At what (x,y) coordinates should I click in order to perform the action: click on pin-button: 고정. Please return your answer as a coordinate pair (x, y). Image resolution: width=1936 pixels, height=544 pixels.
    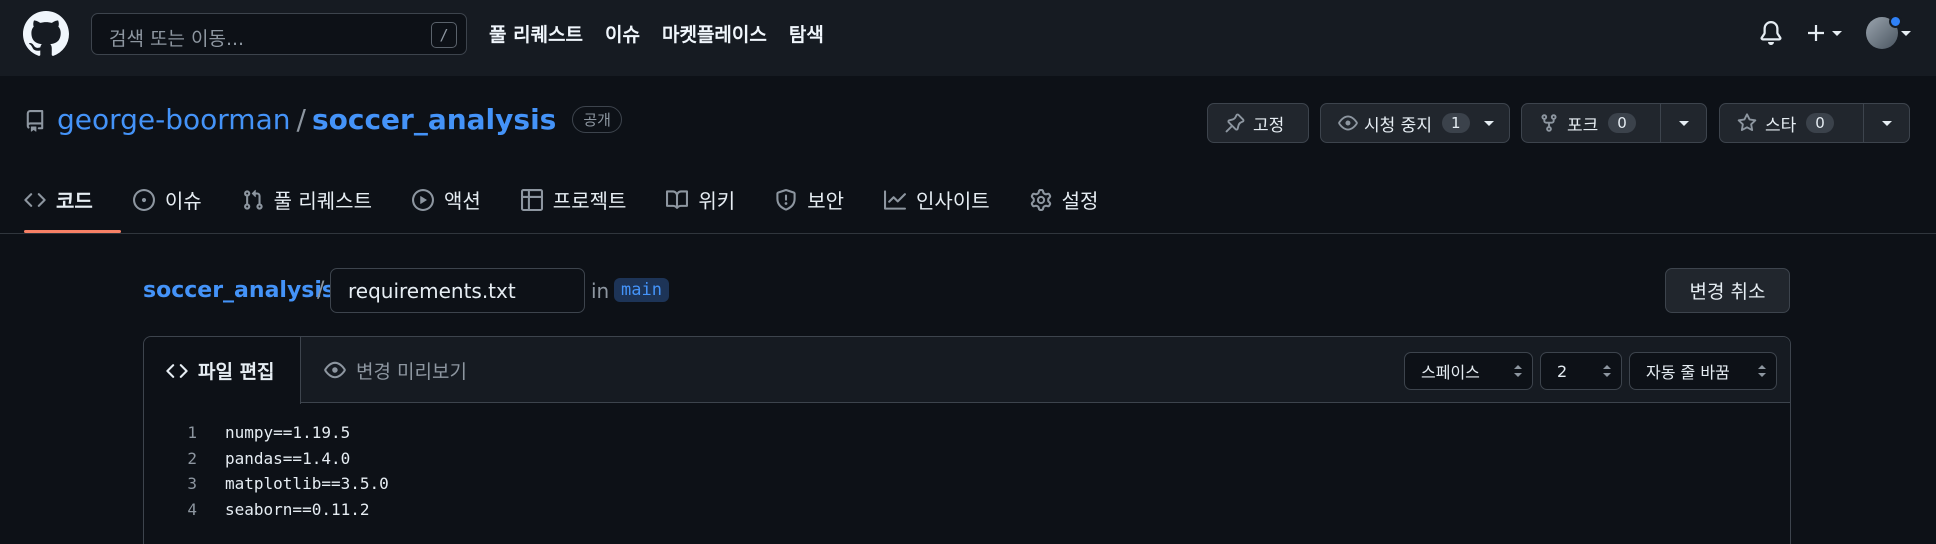
    Looking at the image, I should click on (1258, 123).